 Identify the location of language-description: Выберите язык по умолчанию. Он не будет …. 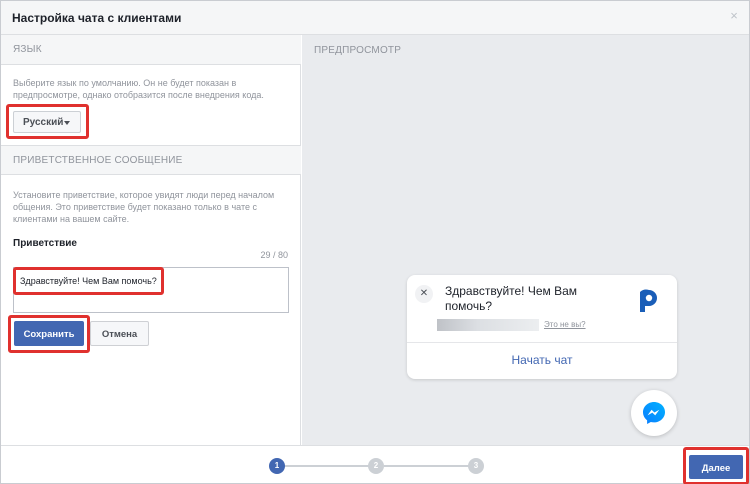
(138, 89).